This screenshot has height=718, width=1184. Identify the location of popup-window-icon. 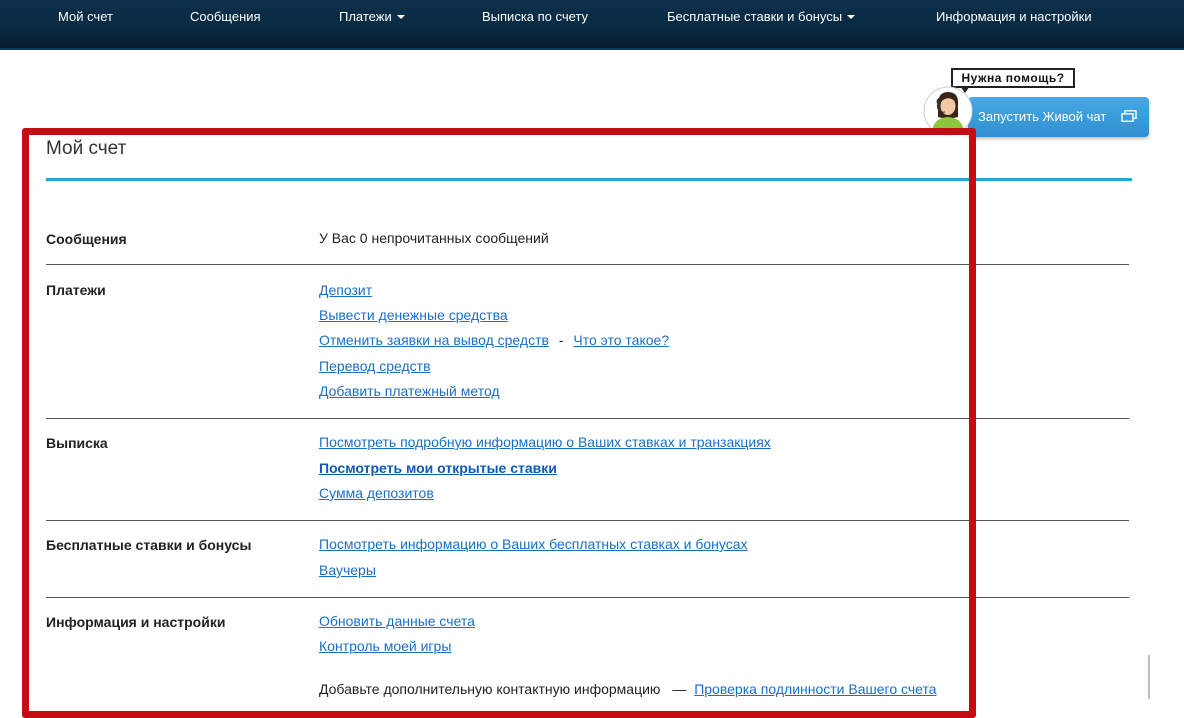
(1129, 116).